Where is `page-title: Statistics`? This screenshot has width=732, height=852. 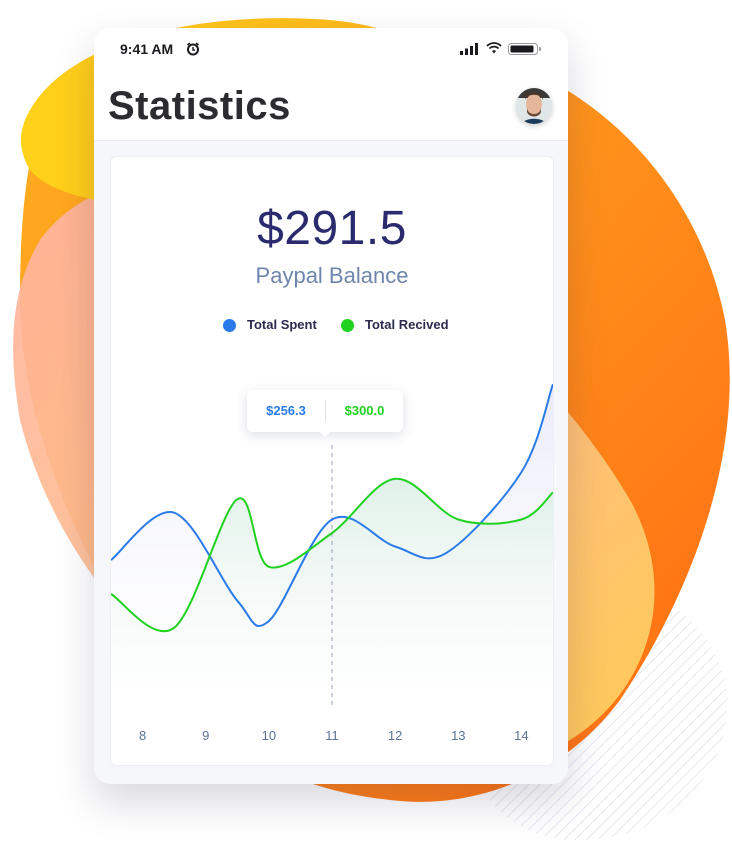 page-title: Statistics is located at coordinates (199, 106).